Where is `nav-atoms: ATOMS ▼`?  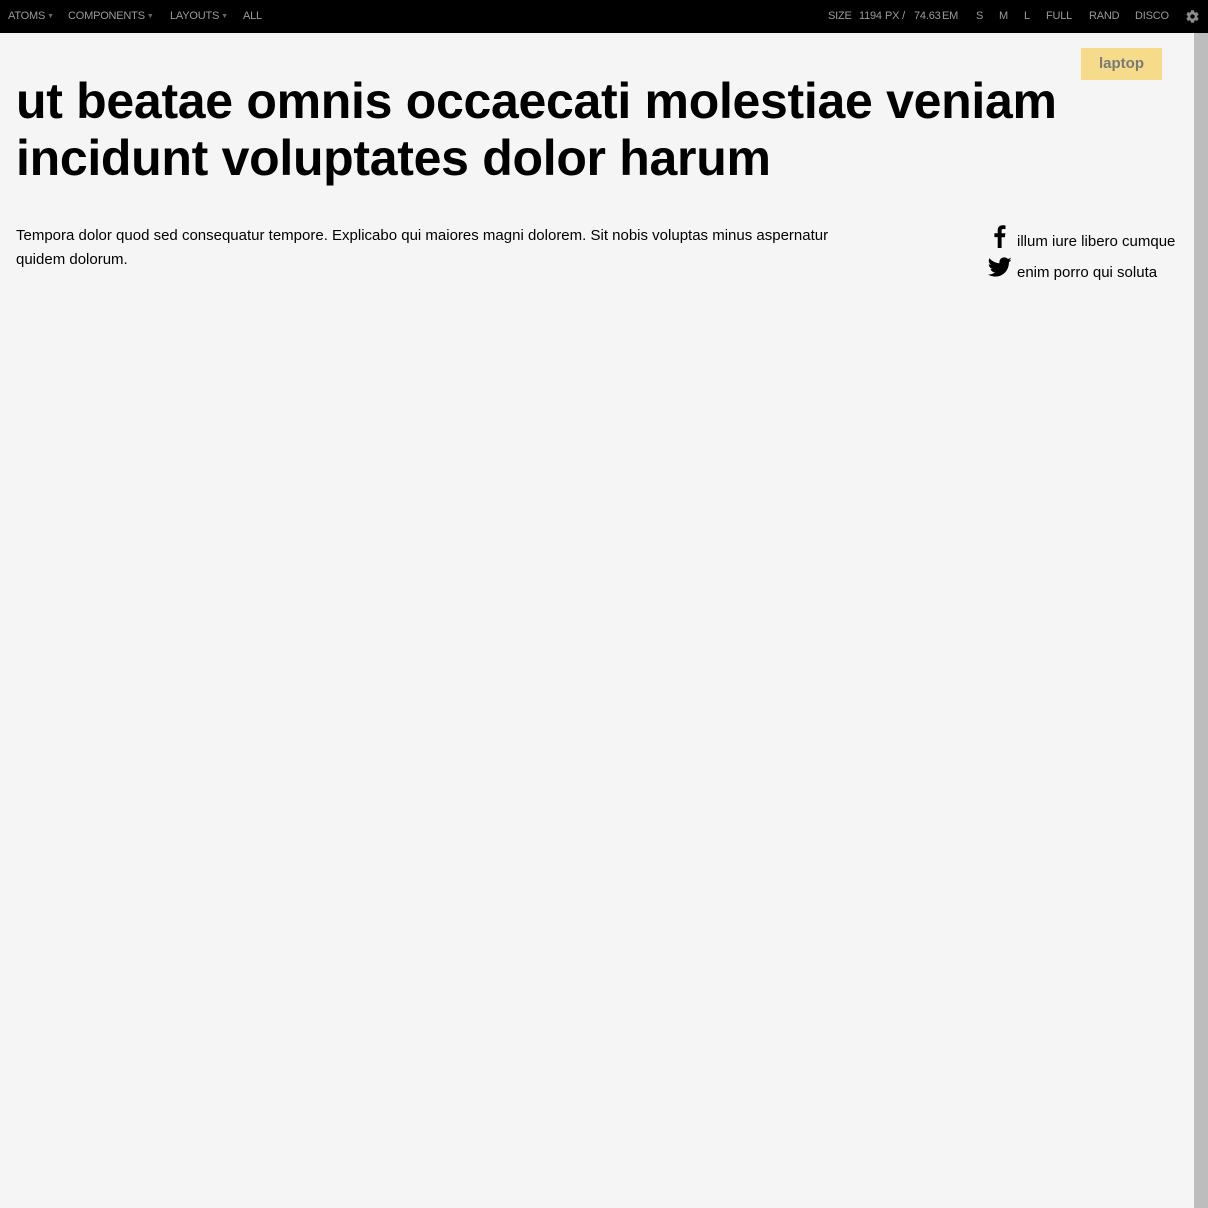 nav-atoms: ATOMS ▼ is located at coordinates (31, 16).